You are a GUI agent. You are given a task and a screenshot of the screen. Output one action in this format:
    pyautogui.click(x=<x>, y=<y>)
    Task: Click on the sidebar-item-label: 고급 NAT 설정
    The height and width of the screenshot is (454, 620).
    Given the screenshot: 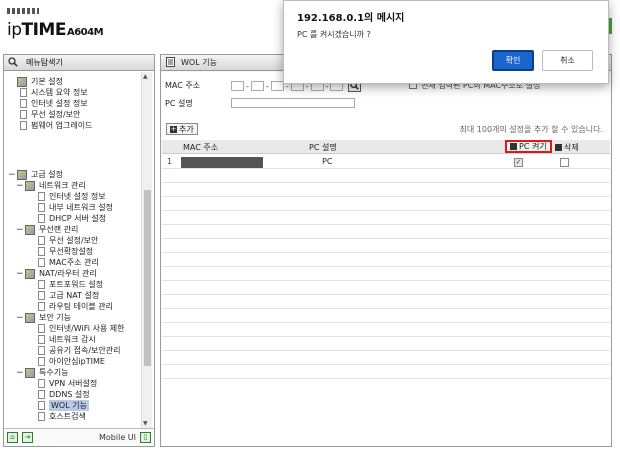 What is the action you would take?
    pyautogui.click(x=74, y=295)
    